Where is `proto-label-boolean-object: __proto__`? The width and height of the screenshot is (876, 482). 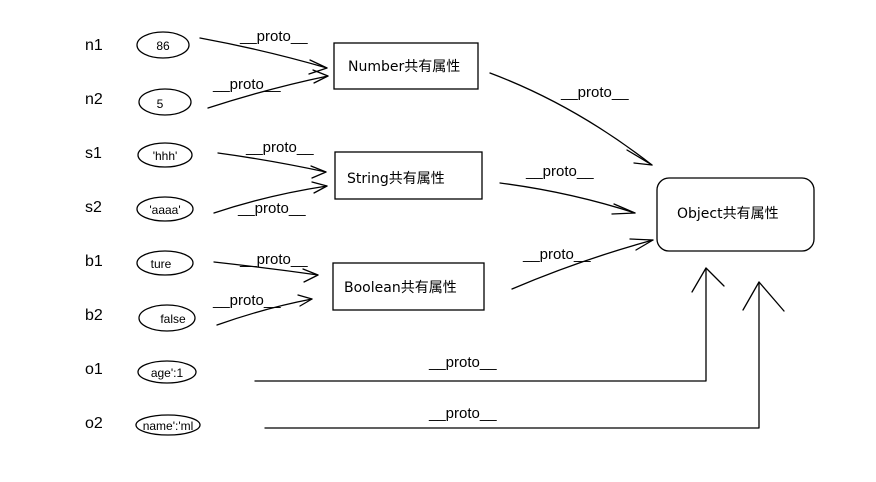
proto-label-boolean-object: __proto__ is located at coordinates (556, 254).